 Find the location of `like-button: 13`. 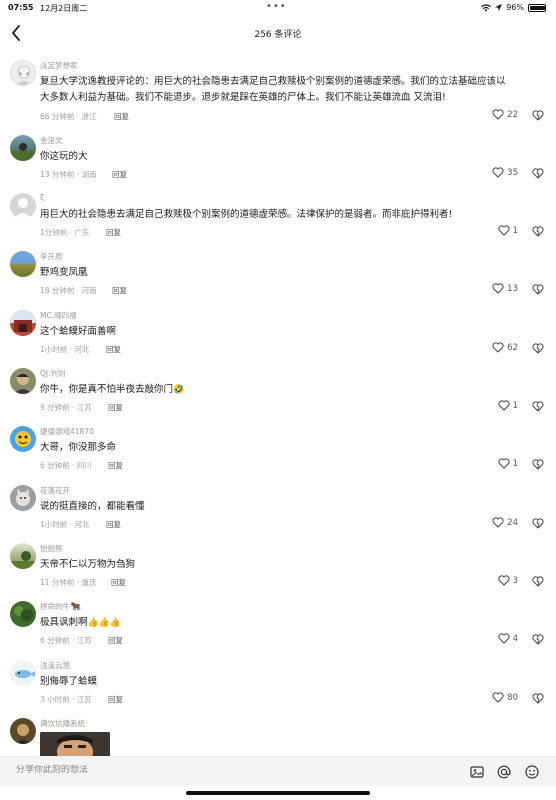

like-button: 13 is located at coordinates (505, 288).